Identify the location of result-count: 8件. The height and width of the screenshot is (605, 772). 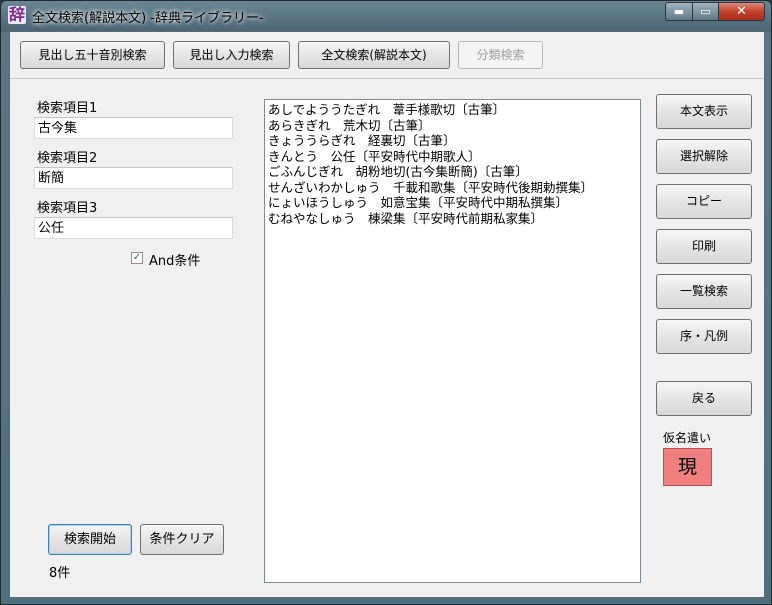
(60, 573).